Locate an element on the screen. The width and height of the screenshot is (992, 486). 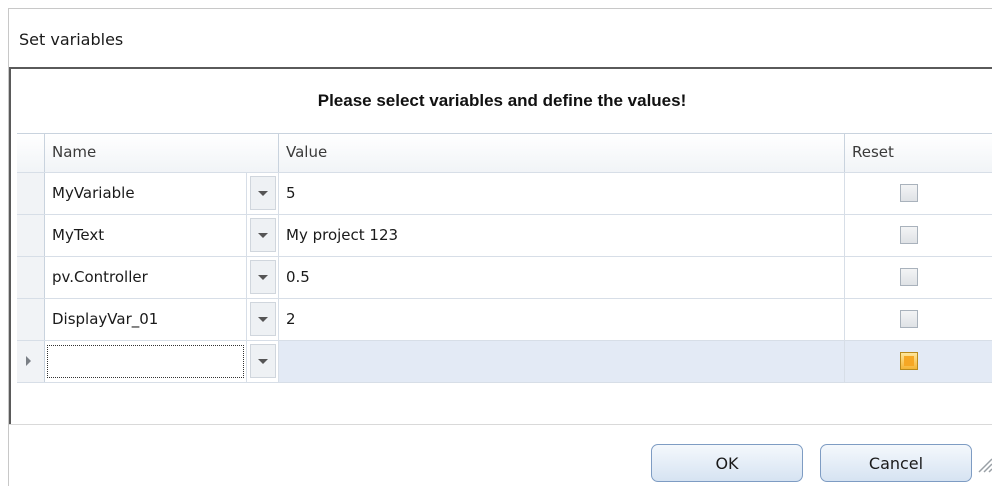
variable-name: MyText is located at coordinates (78, 235).